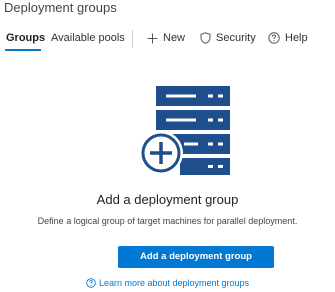 This screenshot has height=292, width=335. I want to click on new-button: New, so click(166, 38).